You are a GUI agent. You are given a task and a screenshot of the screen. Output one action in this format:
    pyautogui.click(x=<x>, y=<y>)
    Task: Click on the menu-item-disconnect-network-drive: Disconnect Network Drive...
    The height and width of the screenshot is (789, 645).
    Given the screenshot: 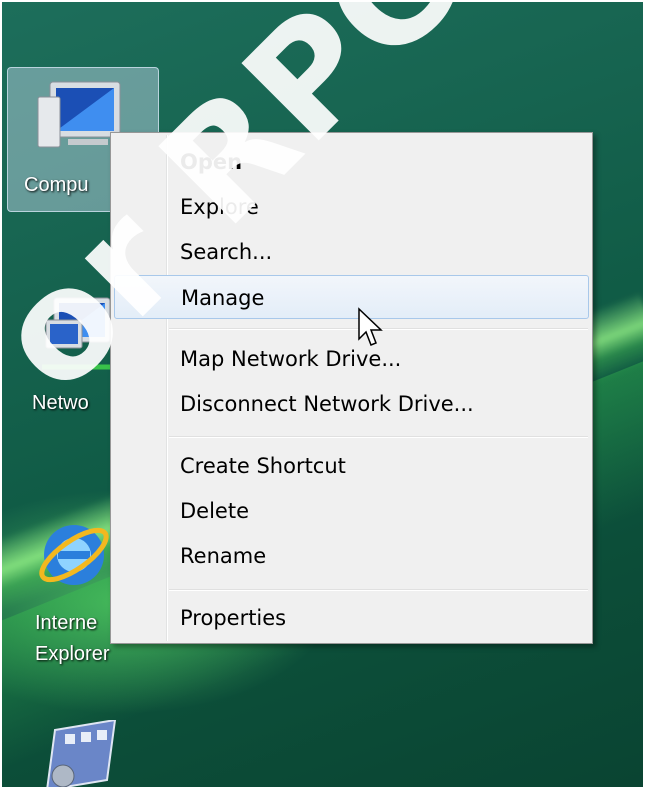 What is the action you would take?
    pyautogui.click(x=351, y=404)
    